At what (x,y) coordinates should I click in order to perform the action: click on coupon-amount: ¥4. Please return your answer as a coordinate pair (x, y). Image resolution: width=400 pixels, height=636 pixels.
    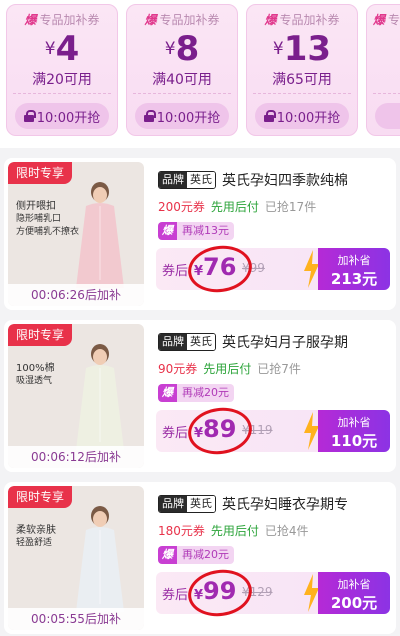
    Looking at the image, I should click on (62, 49).